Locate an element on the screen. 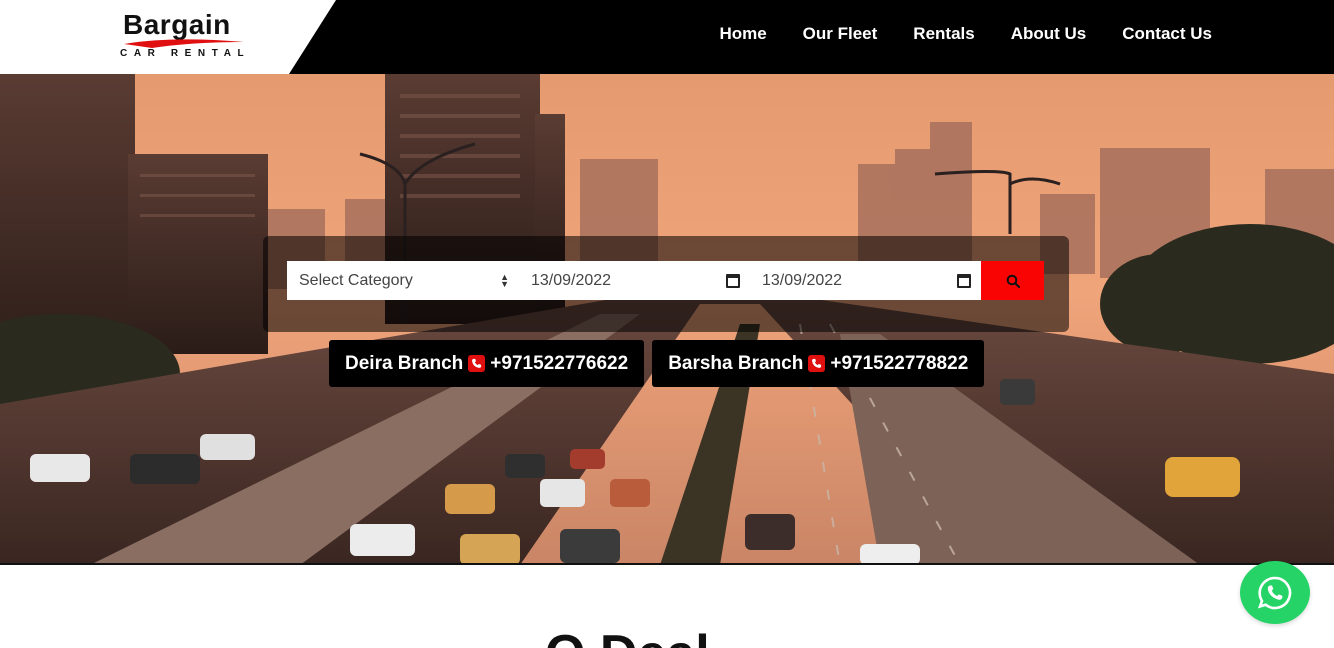  whatsapp-icon is located at coordinates (1274, 592).